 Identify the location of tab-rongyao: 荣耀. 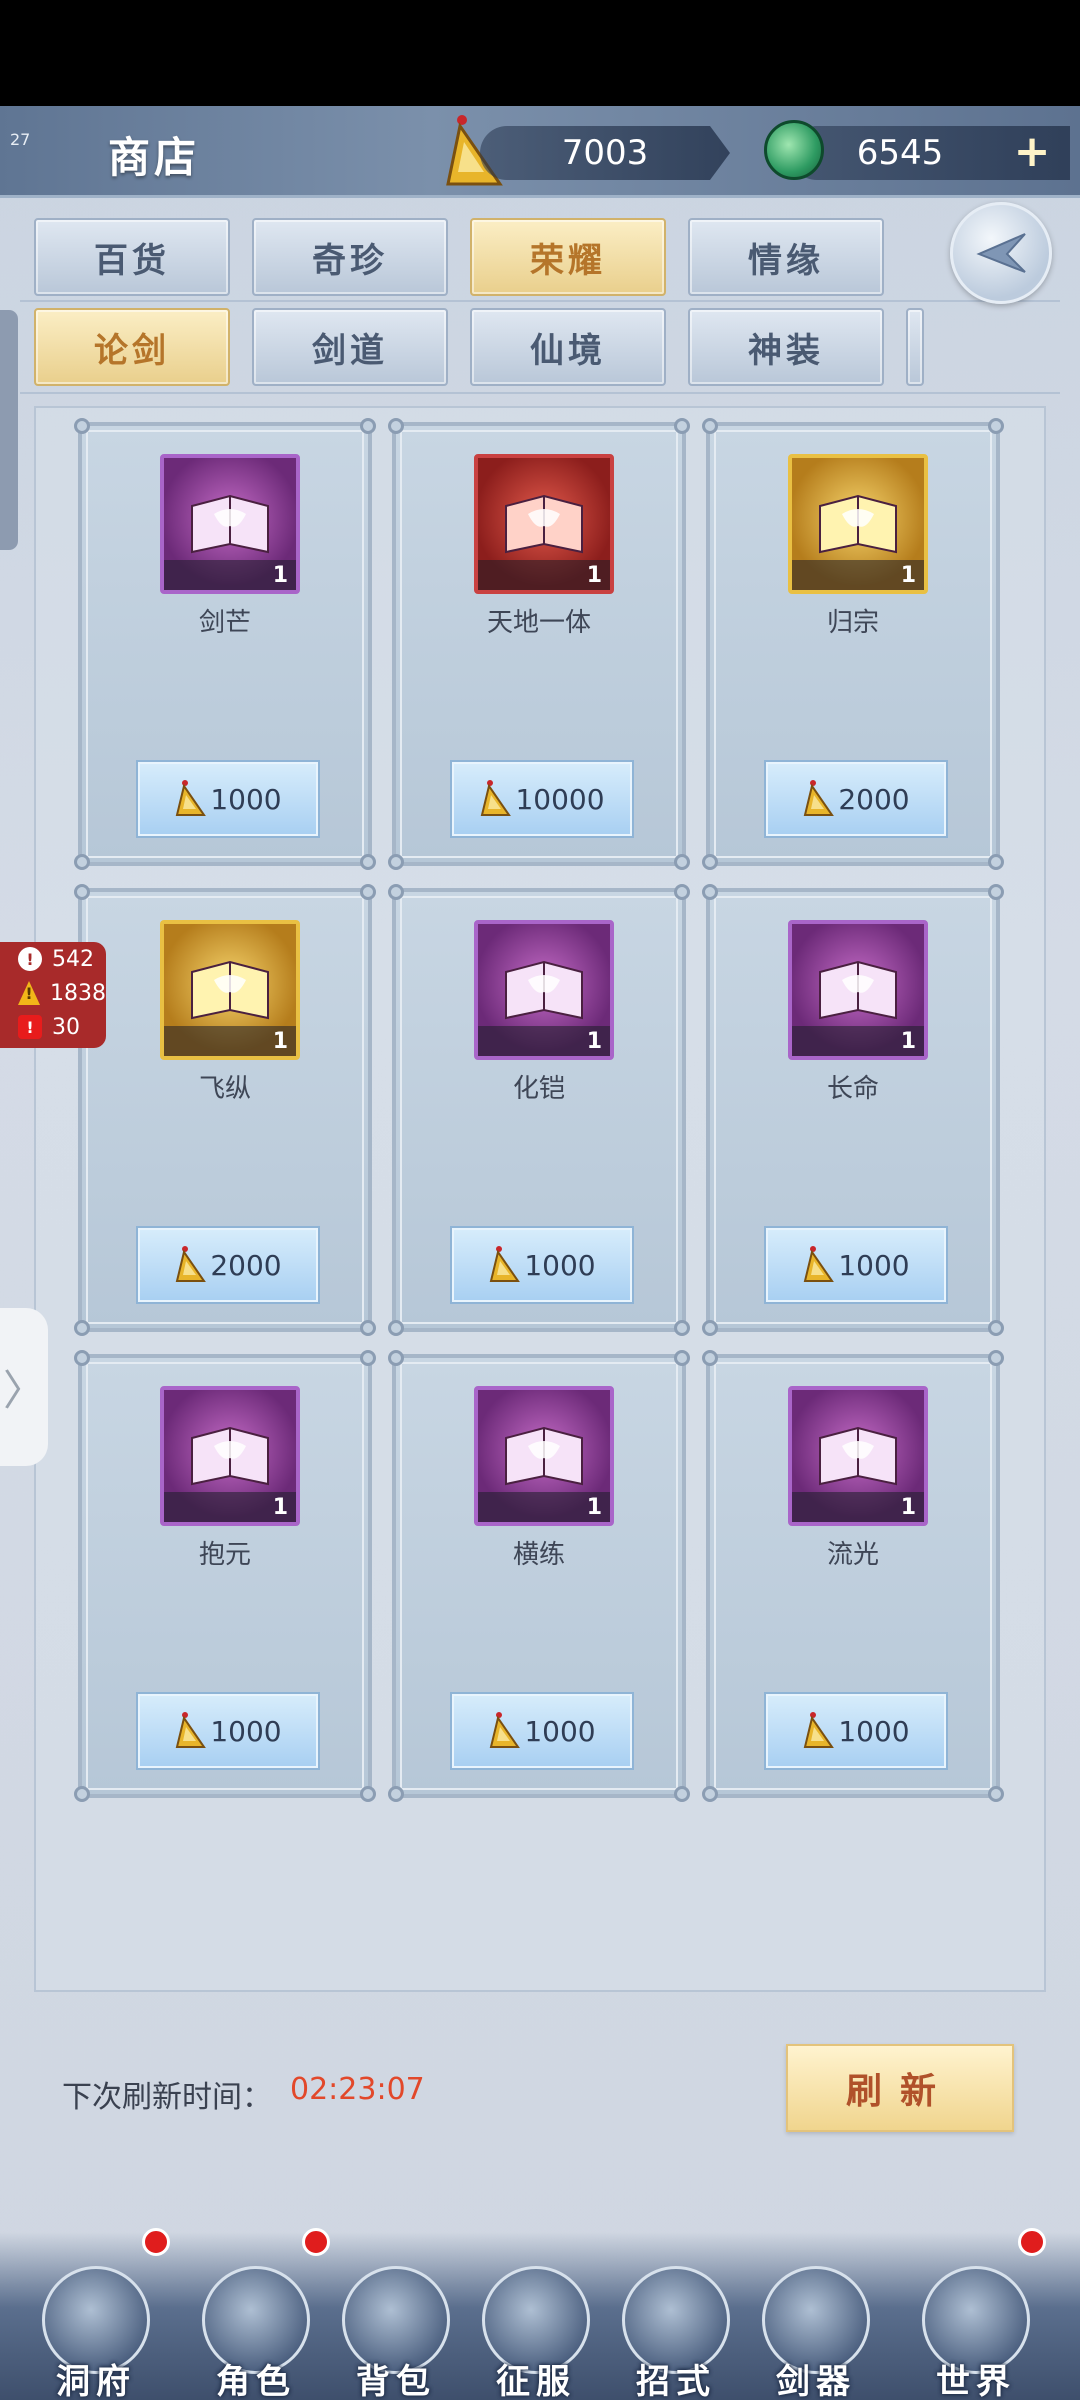
(568, 257).